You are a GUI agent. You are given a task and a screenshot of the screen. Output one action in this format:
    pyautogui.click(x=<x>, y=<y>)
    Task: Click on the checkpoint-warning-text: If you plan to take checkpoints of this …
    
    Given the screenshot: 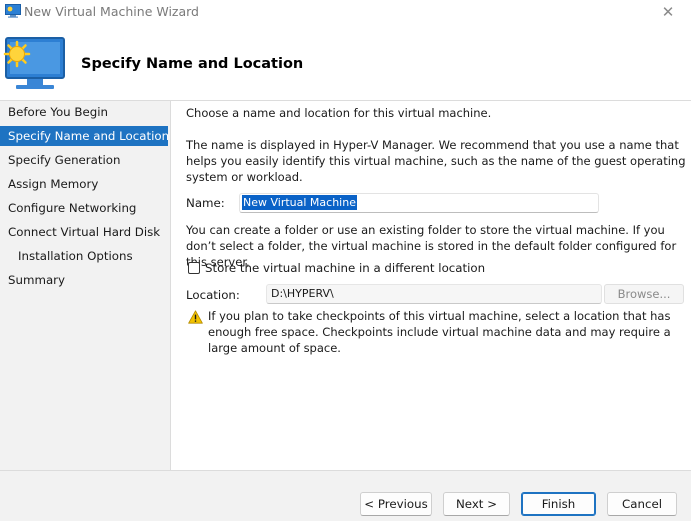 What is the action you would take?
    pyautogui.click(x=439, y=332)
    